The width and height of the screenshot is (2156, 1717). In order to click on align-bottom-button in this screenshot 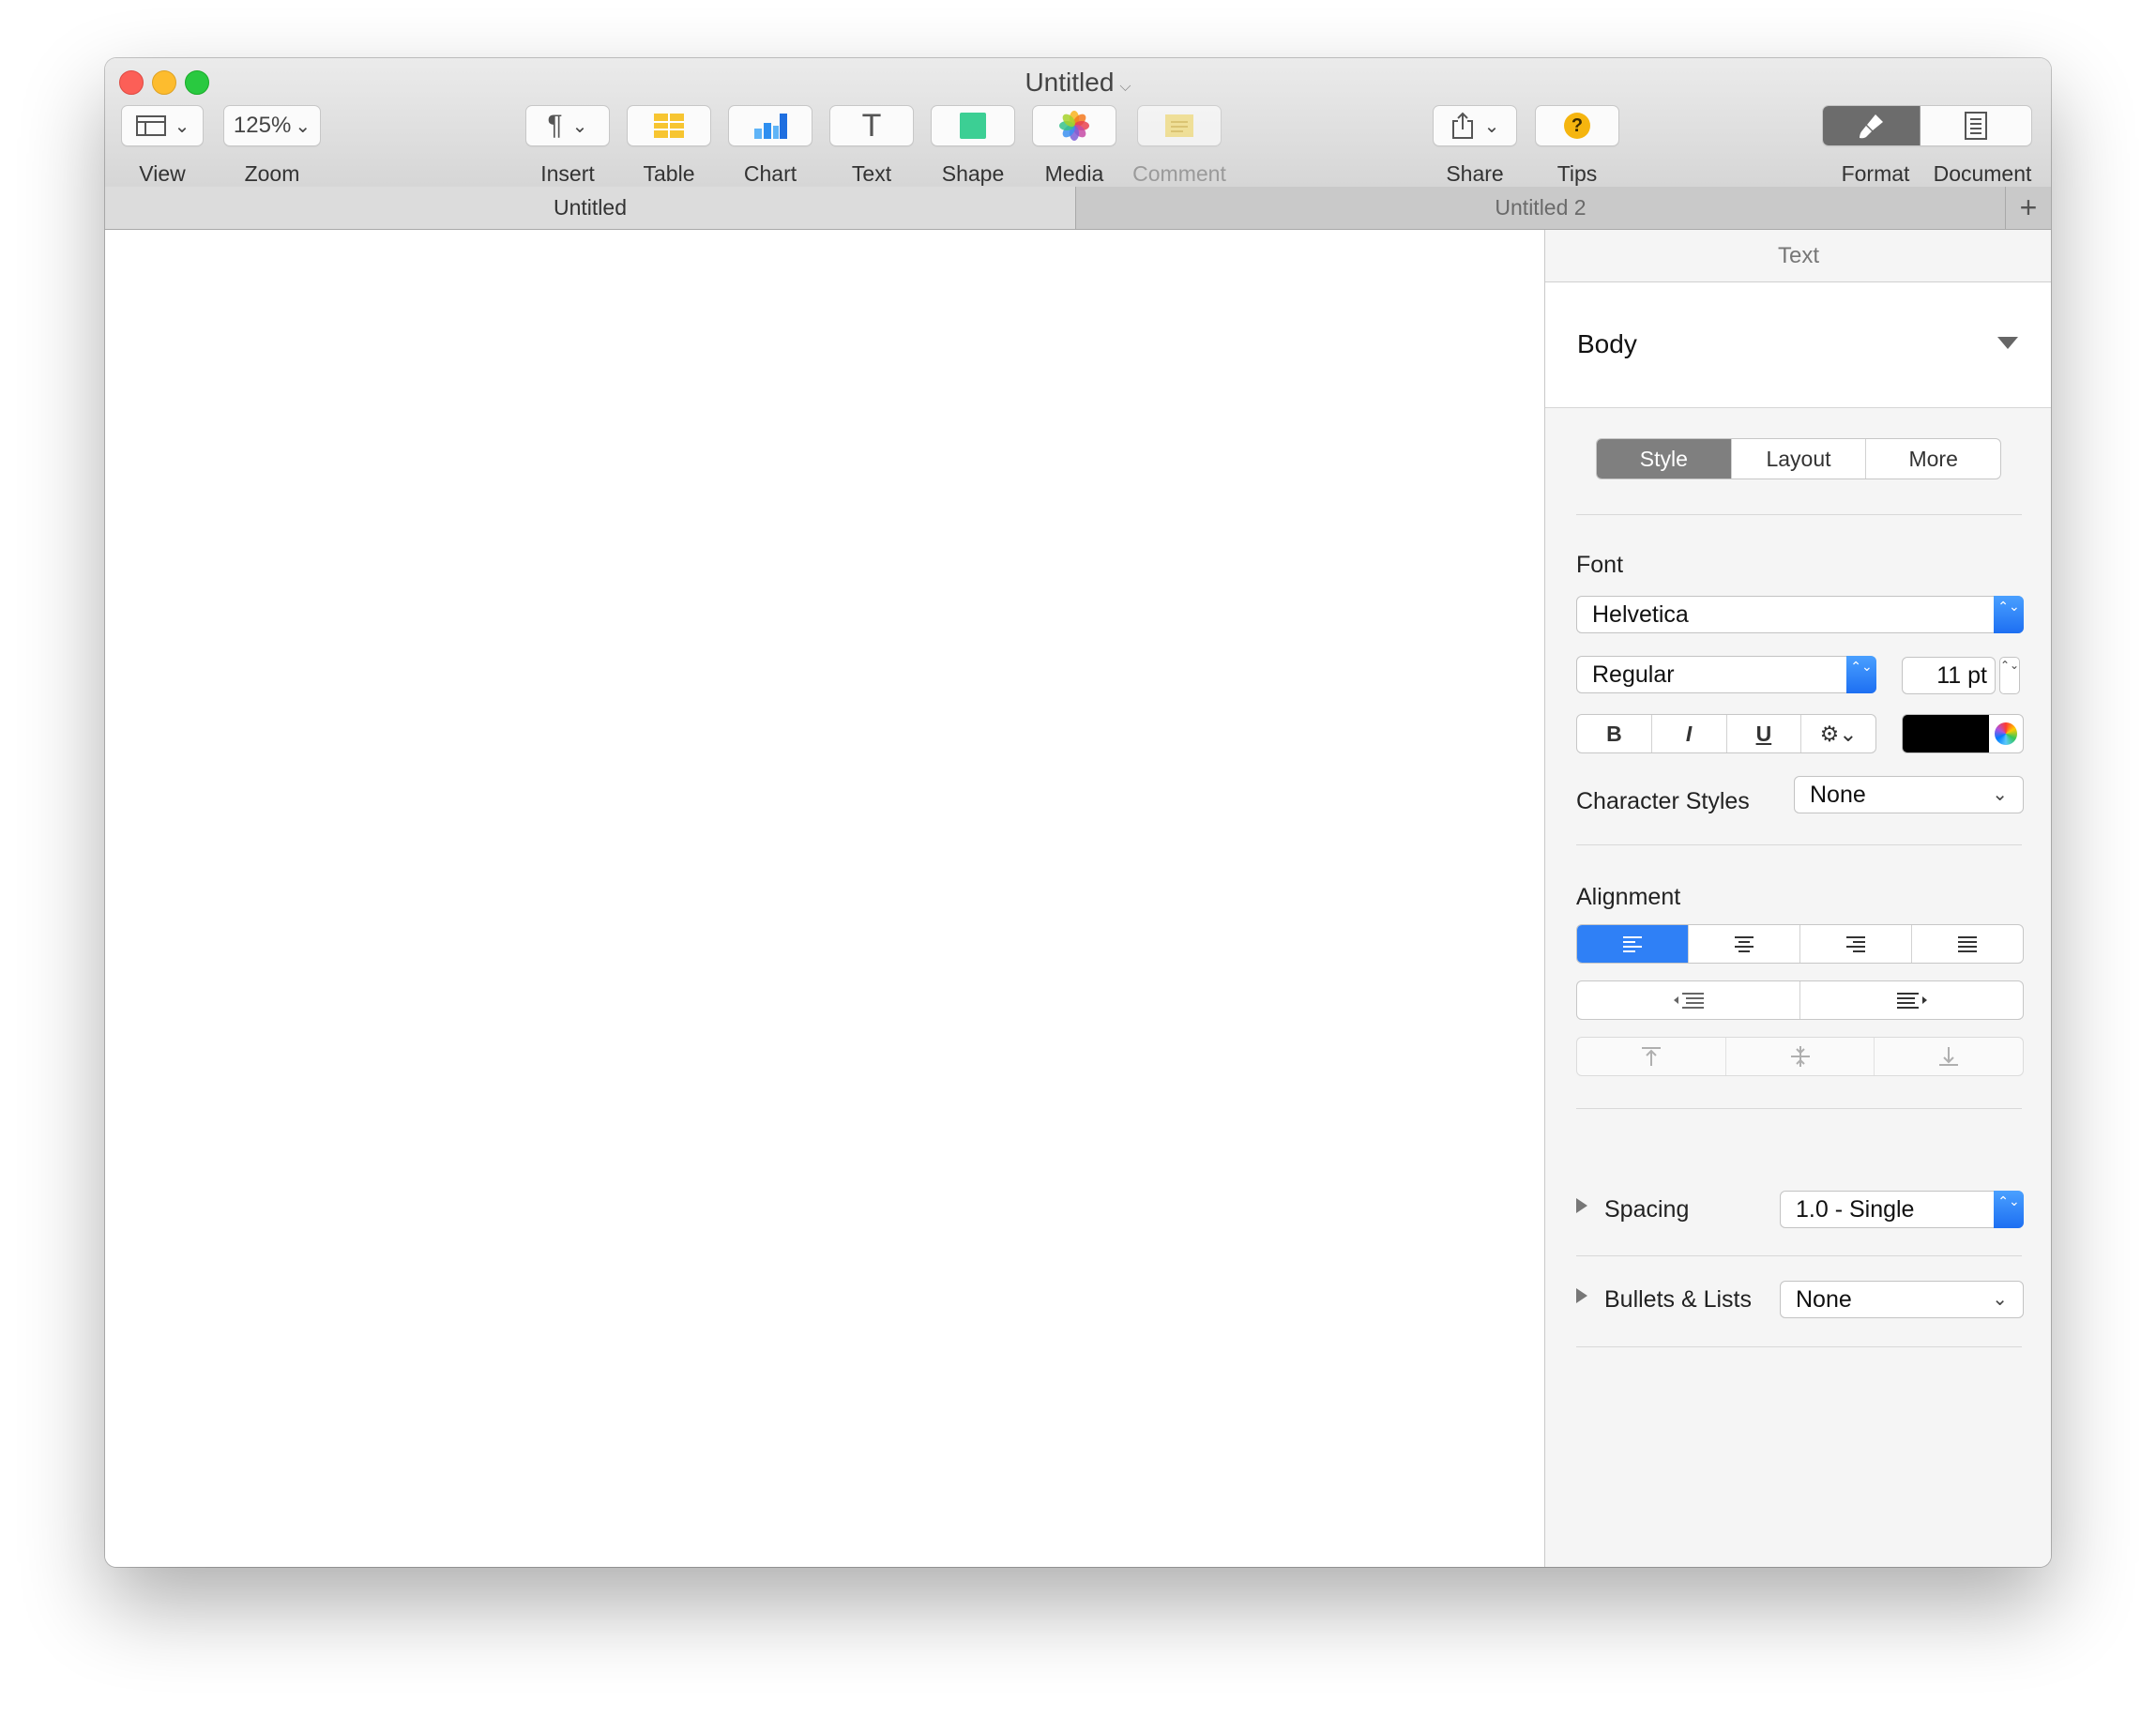, I will do `click(1949, 1056)`.